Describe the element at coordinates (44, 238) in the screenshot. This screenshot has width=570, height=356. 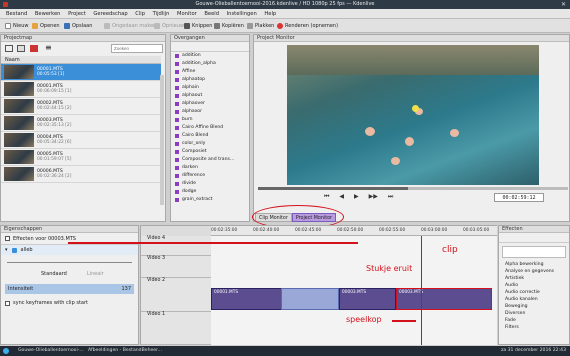
I see `effect-header-label: Effecten voor 00003.MTS` at that location.